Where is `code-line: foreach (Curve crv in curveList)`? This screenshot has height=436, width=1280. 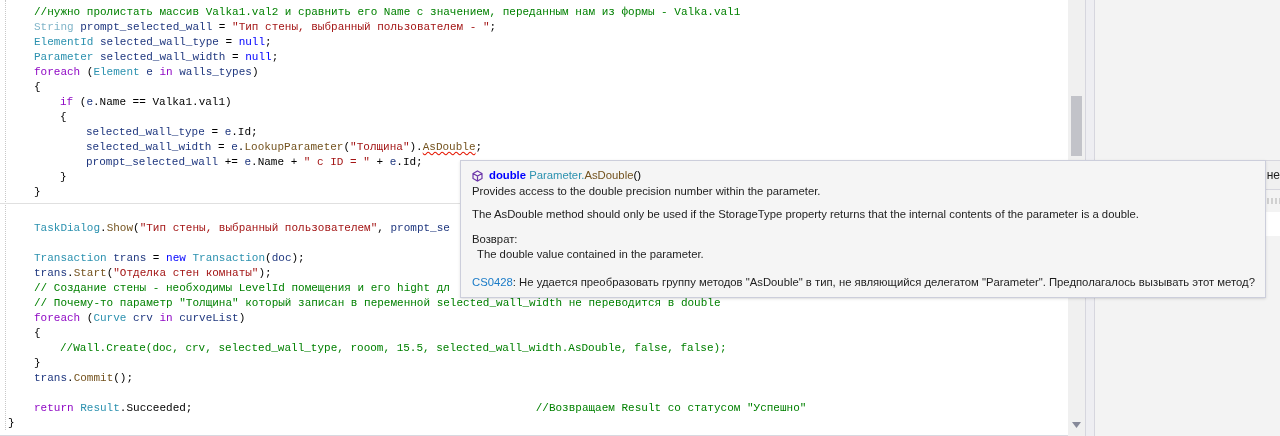 code-line: foreach (Curve crv in curveList) is located at coordinates (140, 318).